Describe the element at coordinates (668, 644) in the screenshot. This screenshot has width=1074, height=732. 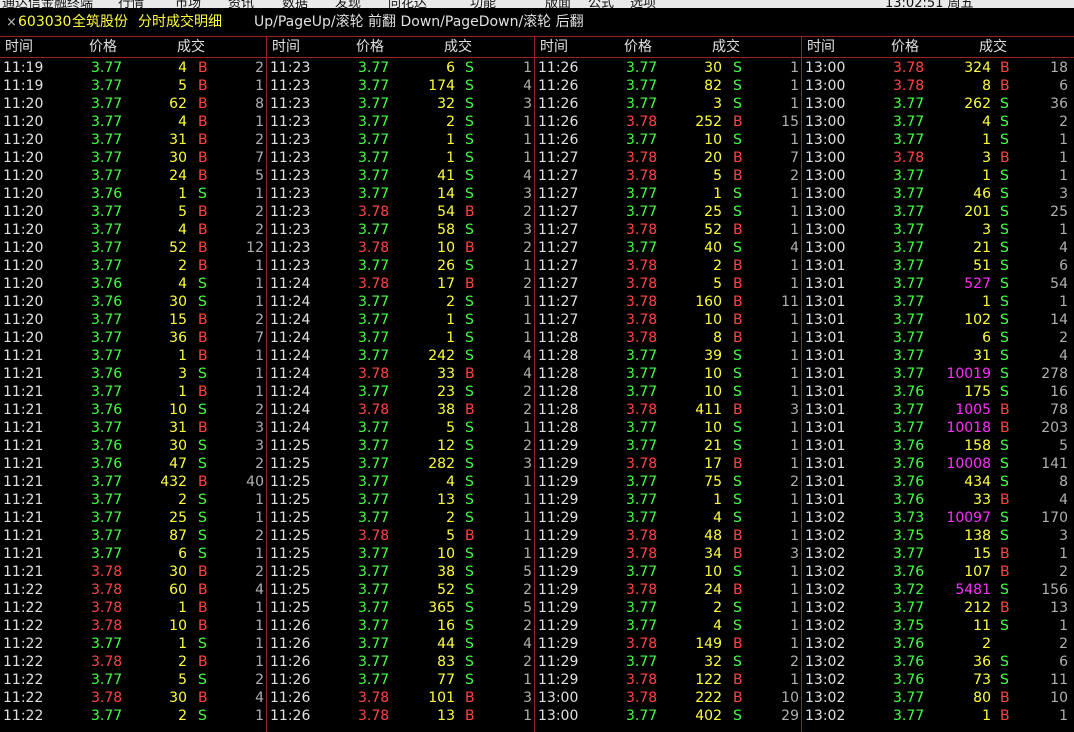
I see `tick-row: 11:29 3.78 149 B 1` at that location.